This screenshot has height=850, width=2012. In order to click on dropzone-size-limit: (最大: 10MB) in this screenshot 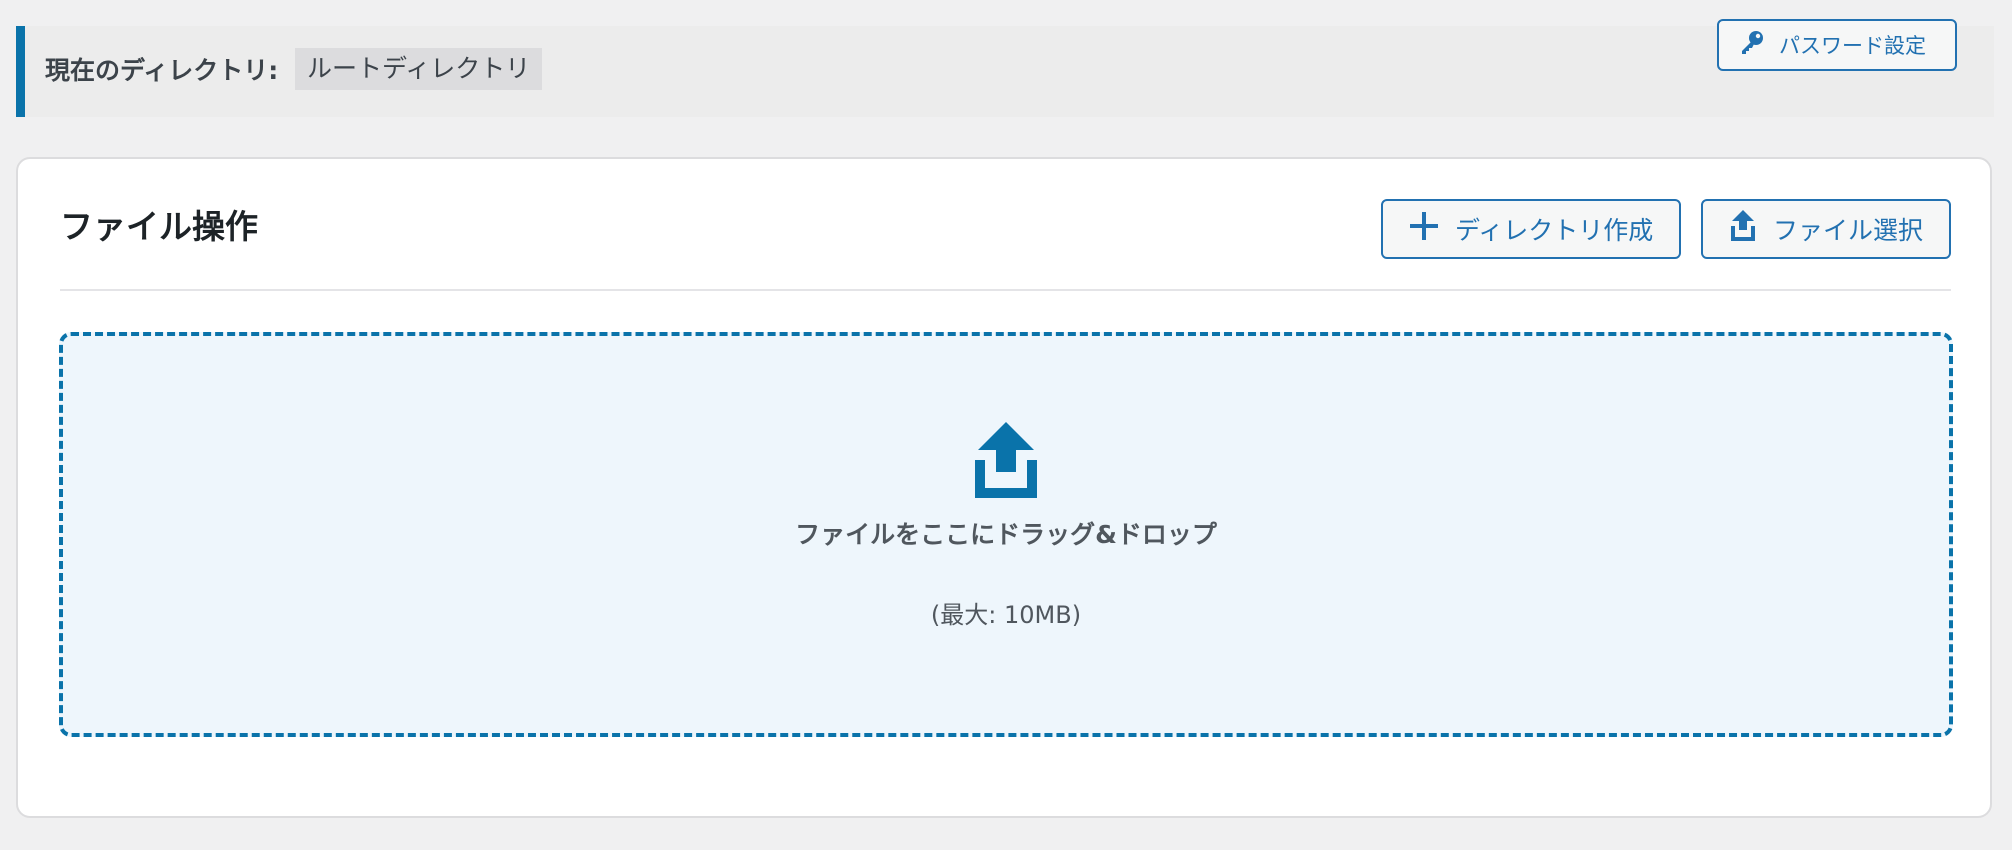, I will do `click(1006, 615)`.